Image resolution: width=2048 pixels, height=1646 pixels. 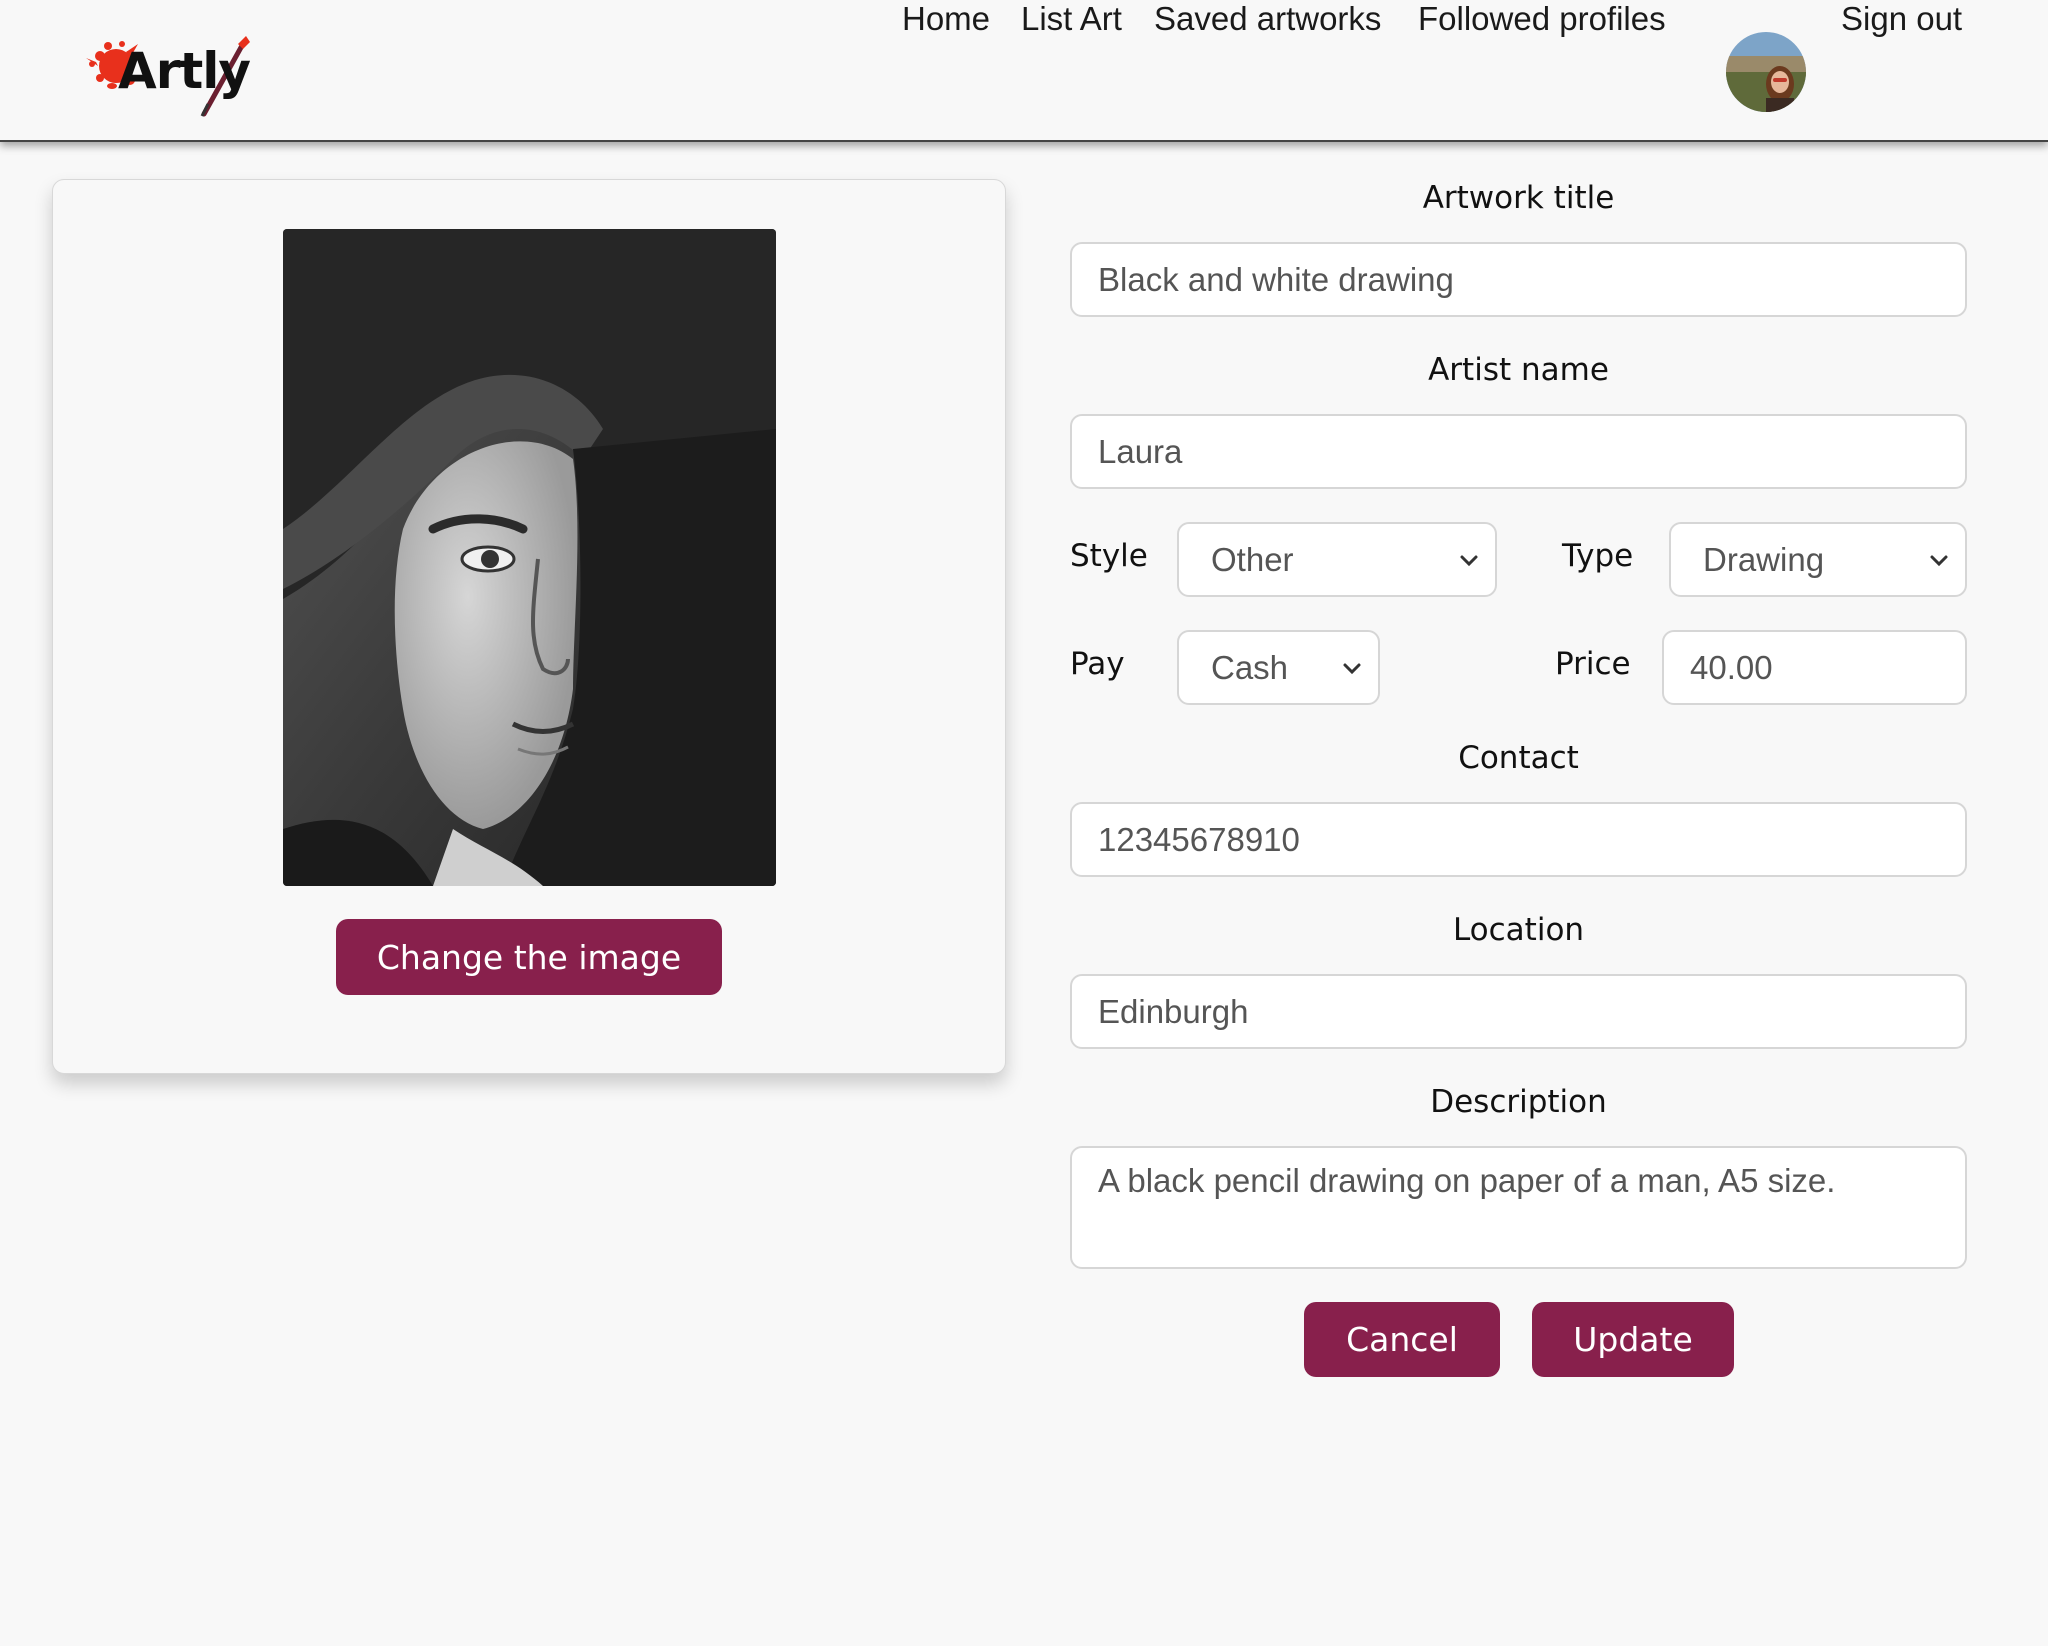 I want to click on location-input: Edinburgh, so click(x=1518, y=1011).